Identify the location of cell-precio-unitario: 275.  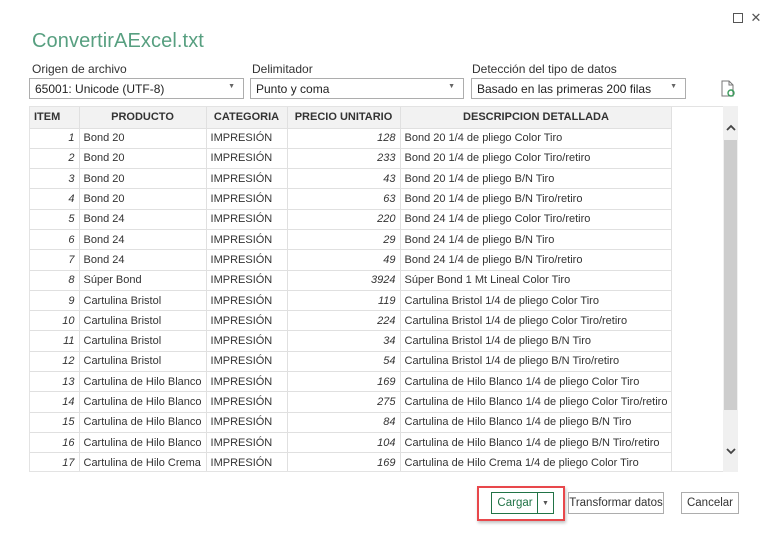
(344, 402).